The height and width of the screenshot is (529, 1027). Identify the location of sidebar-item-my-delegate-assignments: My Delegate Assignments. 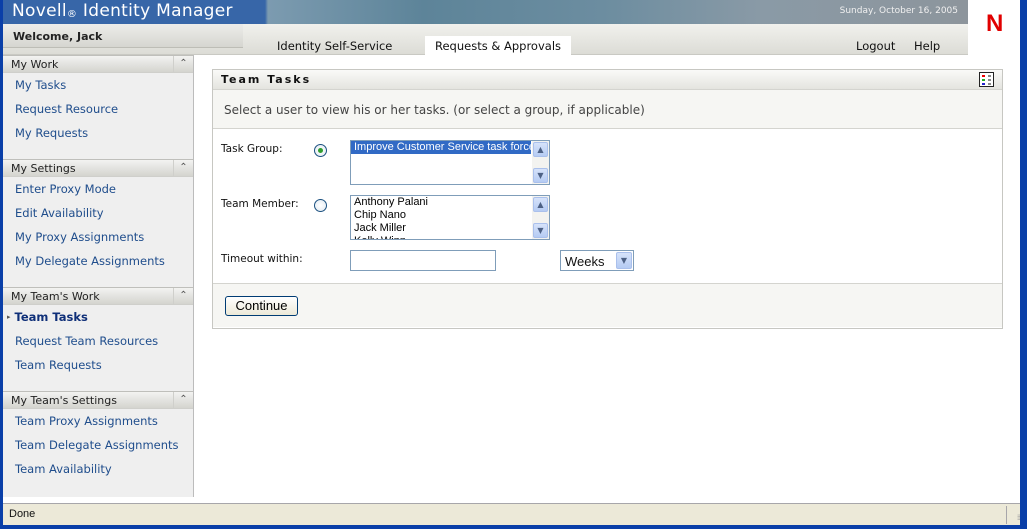
(98, 265).